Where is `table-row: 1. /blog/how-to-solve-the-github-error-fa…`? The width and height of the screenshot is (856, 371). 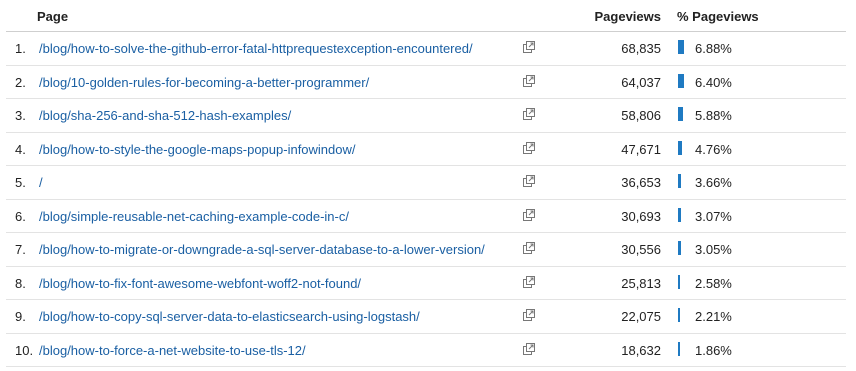
table-row: 1. /blog/how-to-solve-the-github-error-fa… is located at coordinates (426, 49).